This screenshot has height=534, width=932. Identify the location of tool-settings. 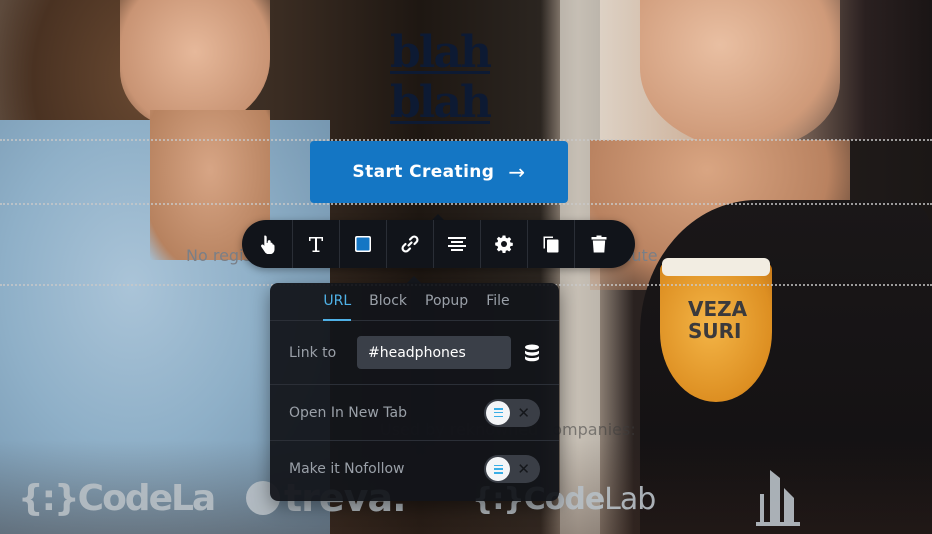
(504, 244).